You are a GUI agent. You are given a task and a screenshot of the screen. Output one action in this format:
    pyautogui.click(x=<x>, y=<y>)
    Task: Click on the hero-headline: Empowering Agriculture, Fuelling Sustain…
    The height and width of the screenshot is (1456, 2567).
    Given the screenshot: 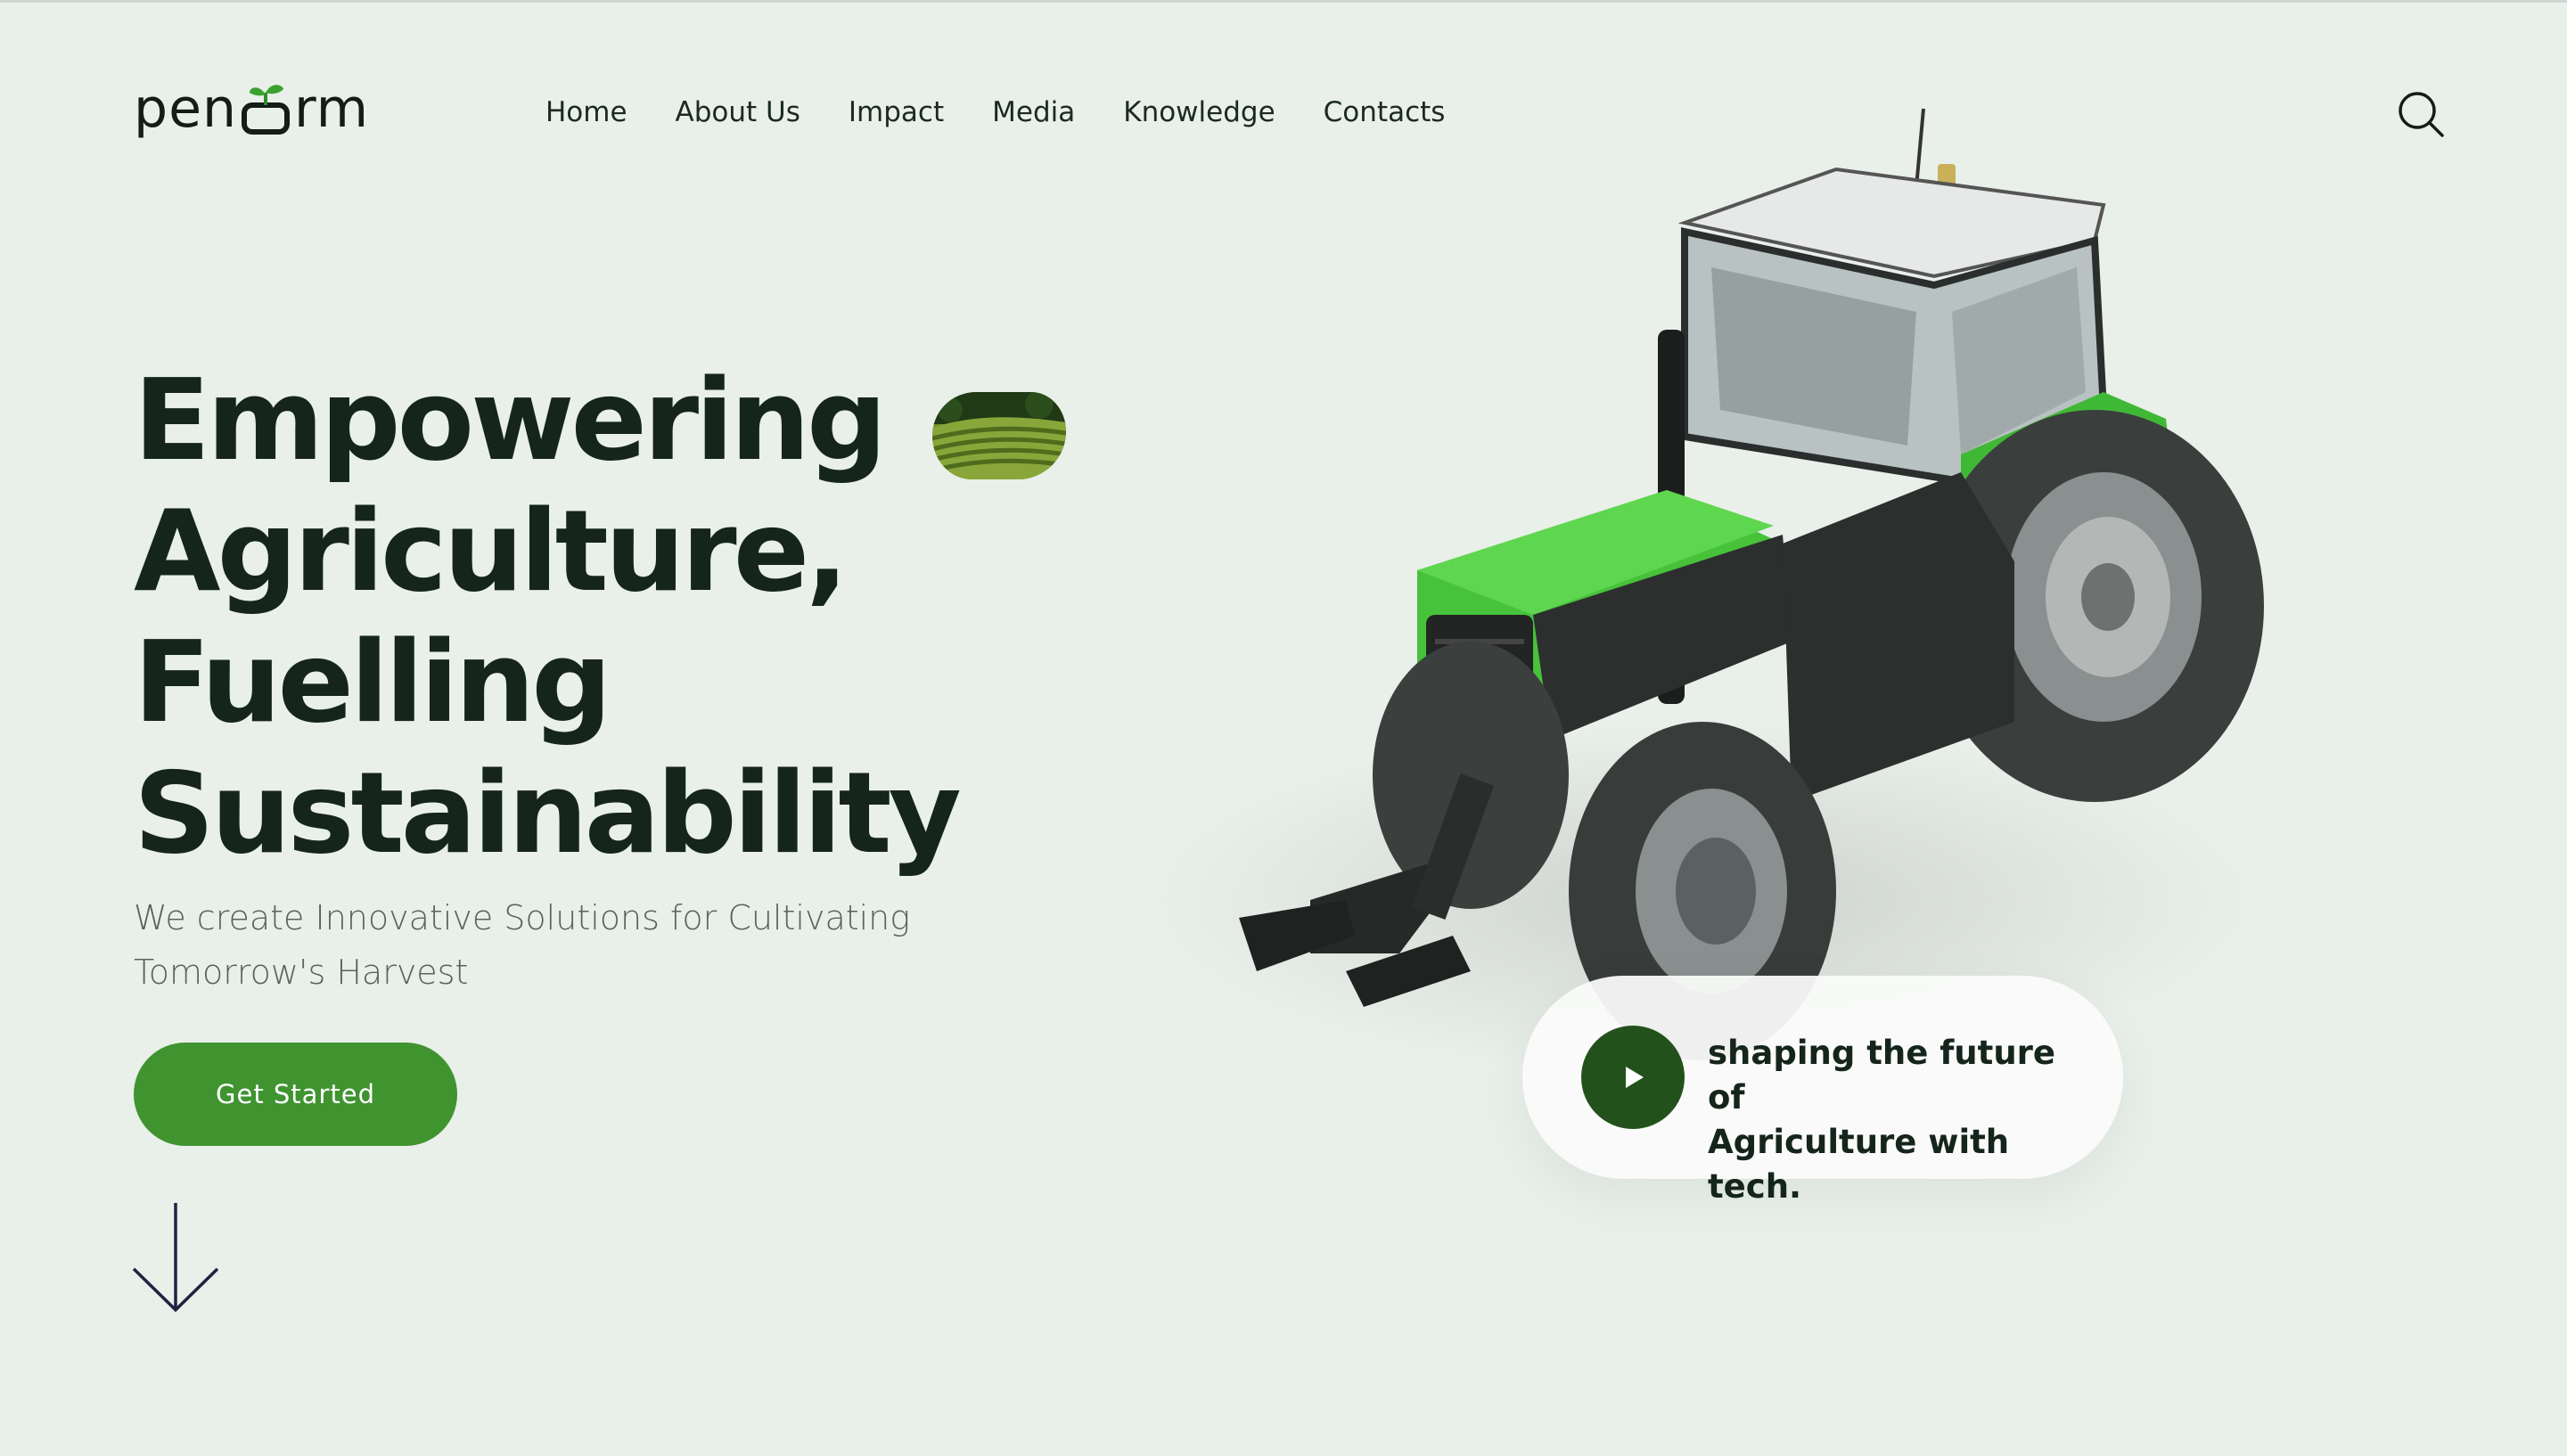 What is the action you would take?
    pyautogui.click(x=598, y=617)
    